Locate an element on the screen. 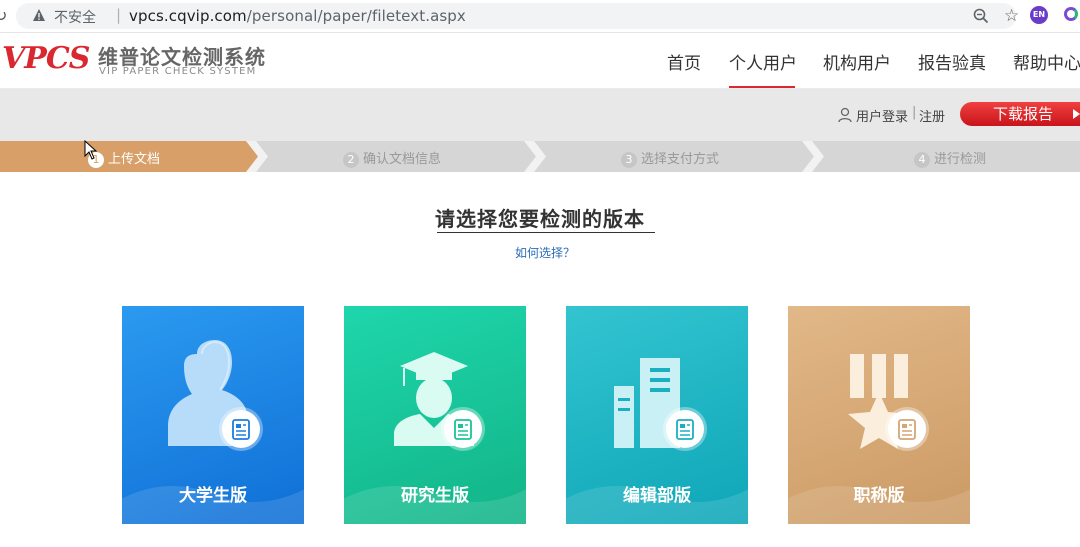  step-number: 4 is located at coordinates (922, 160).